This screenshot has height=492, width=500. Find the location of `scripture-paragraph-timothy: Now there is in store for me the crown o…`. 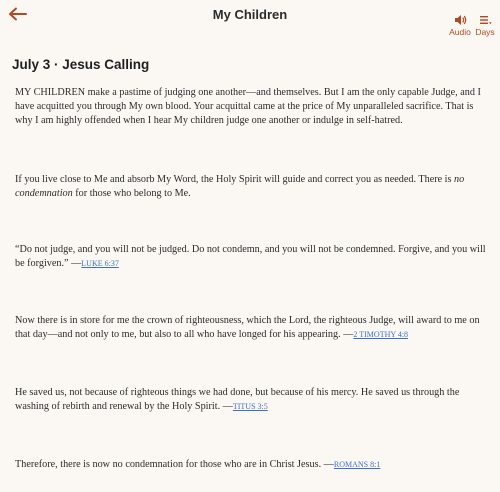

scripture-paragraph-timothy: Now there is in store for me the crown o… is located at coordinates (251, 328).